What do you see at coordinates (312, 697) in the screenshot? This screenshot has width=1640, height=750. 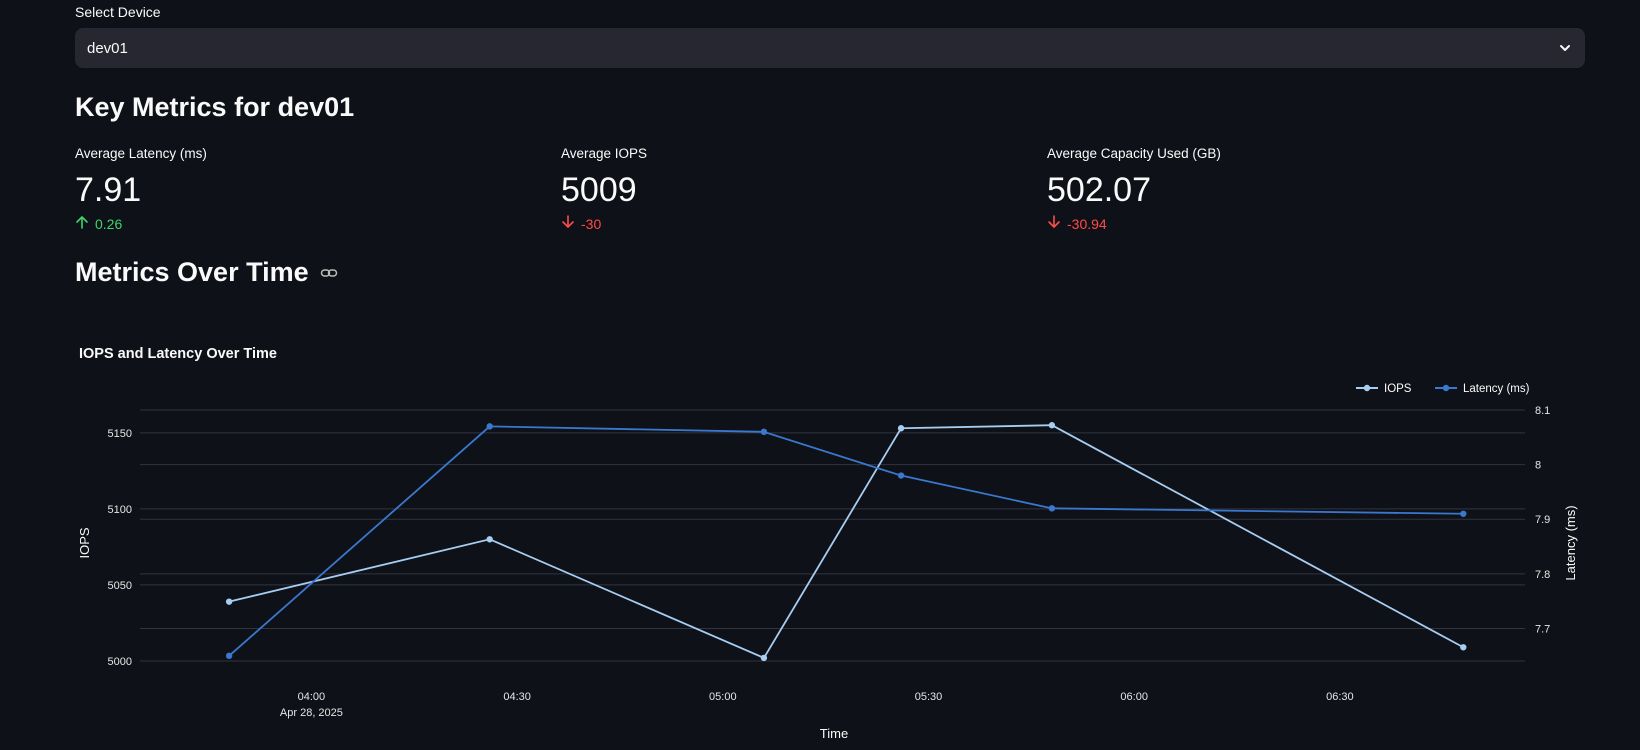 I see `x-tick-label: 04:00` at bounding box center [312, 697].